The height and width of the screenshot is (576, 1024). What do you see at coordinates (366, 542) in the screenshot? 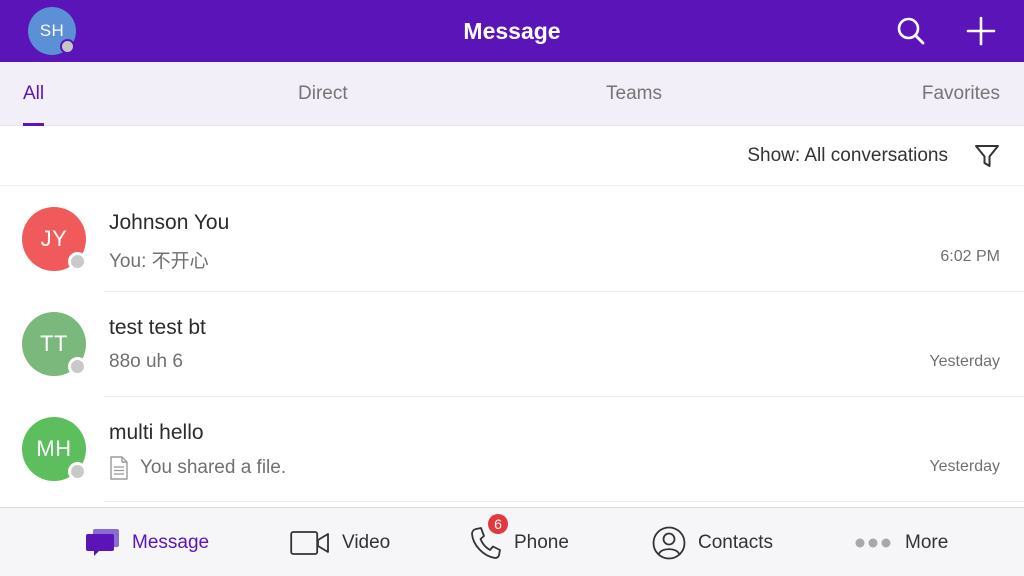
I see `nav-label: Video` at bounding box center [366, 542].